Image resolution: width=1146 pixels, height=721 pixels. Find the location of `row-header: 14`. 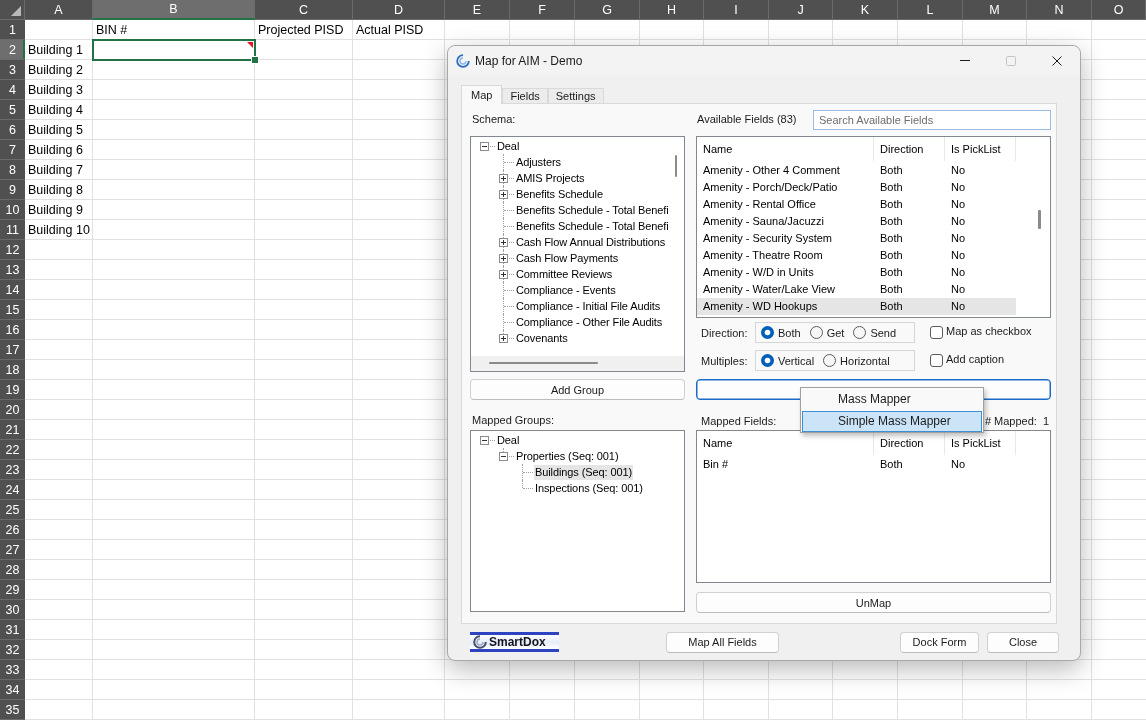

row-header: 14 is located at coordinates (12, 290).